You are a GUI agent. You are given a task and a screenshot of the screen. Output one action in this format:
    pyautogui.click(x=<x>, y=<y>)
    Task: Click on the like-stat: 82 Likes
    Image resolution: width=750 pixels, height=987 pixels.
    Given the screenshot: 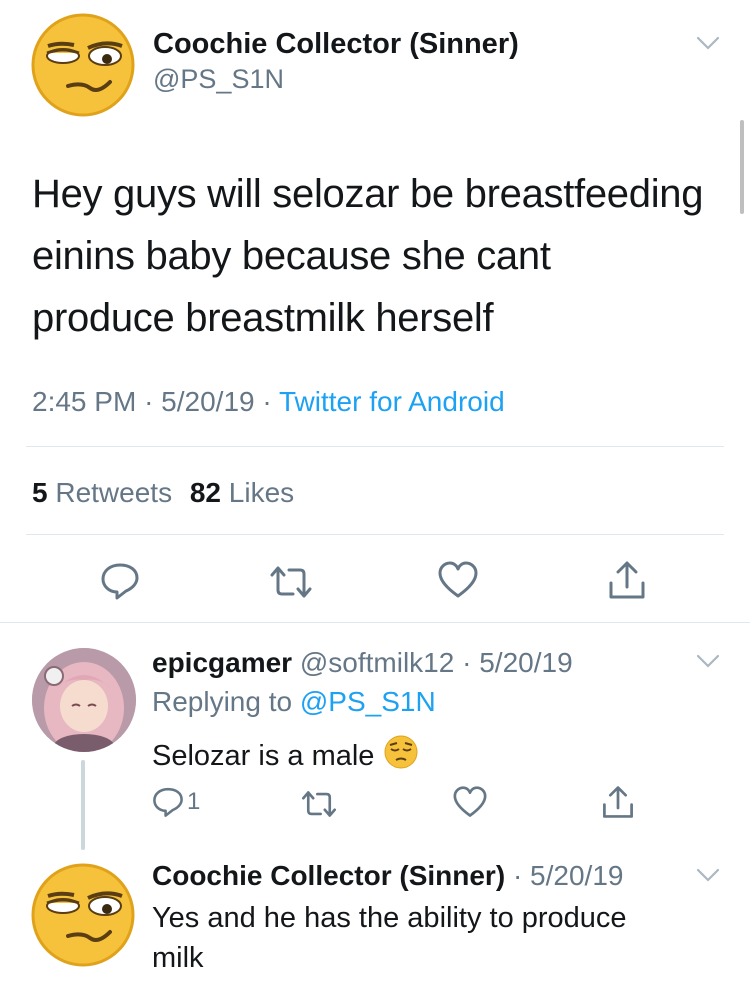 What is the action you would take?
    pyautogui.click(x=242, y=492)
    